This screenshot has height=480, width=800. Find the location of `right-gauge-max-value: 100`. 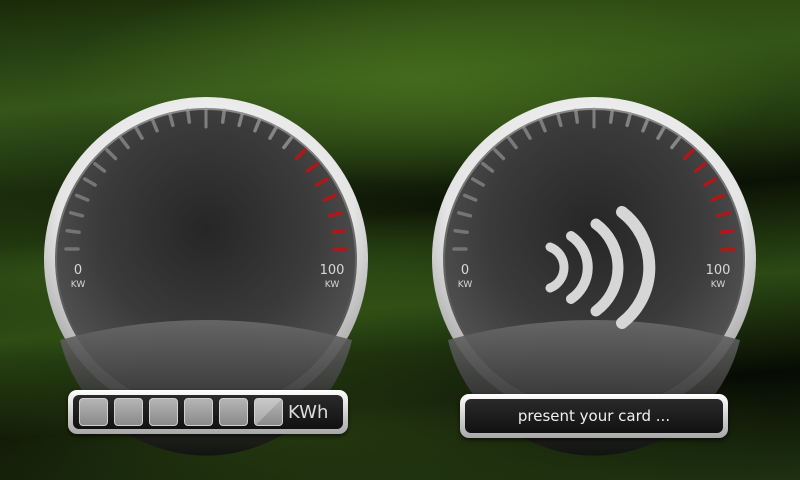

right-gauge-max-value: 100 is located at coordinates (718, 270).